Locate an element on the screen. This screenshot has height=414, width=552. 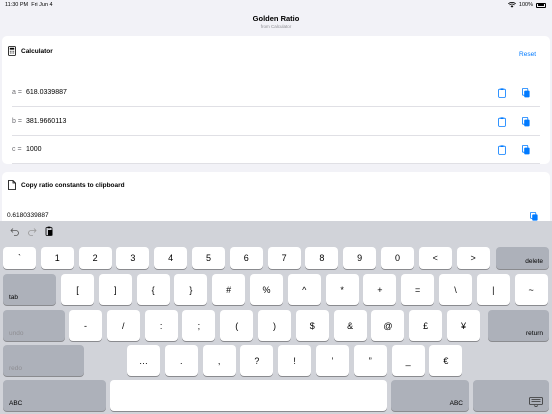
key-row3-10: £ is located at coordinates (426, 325).